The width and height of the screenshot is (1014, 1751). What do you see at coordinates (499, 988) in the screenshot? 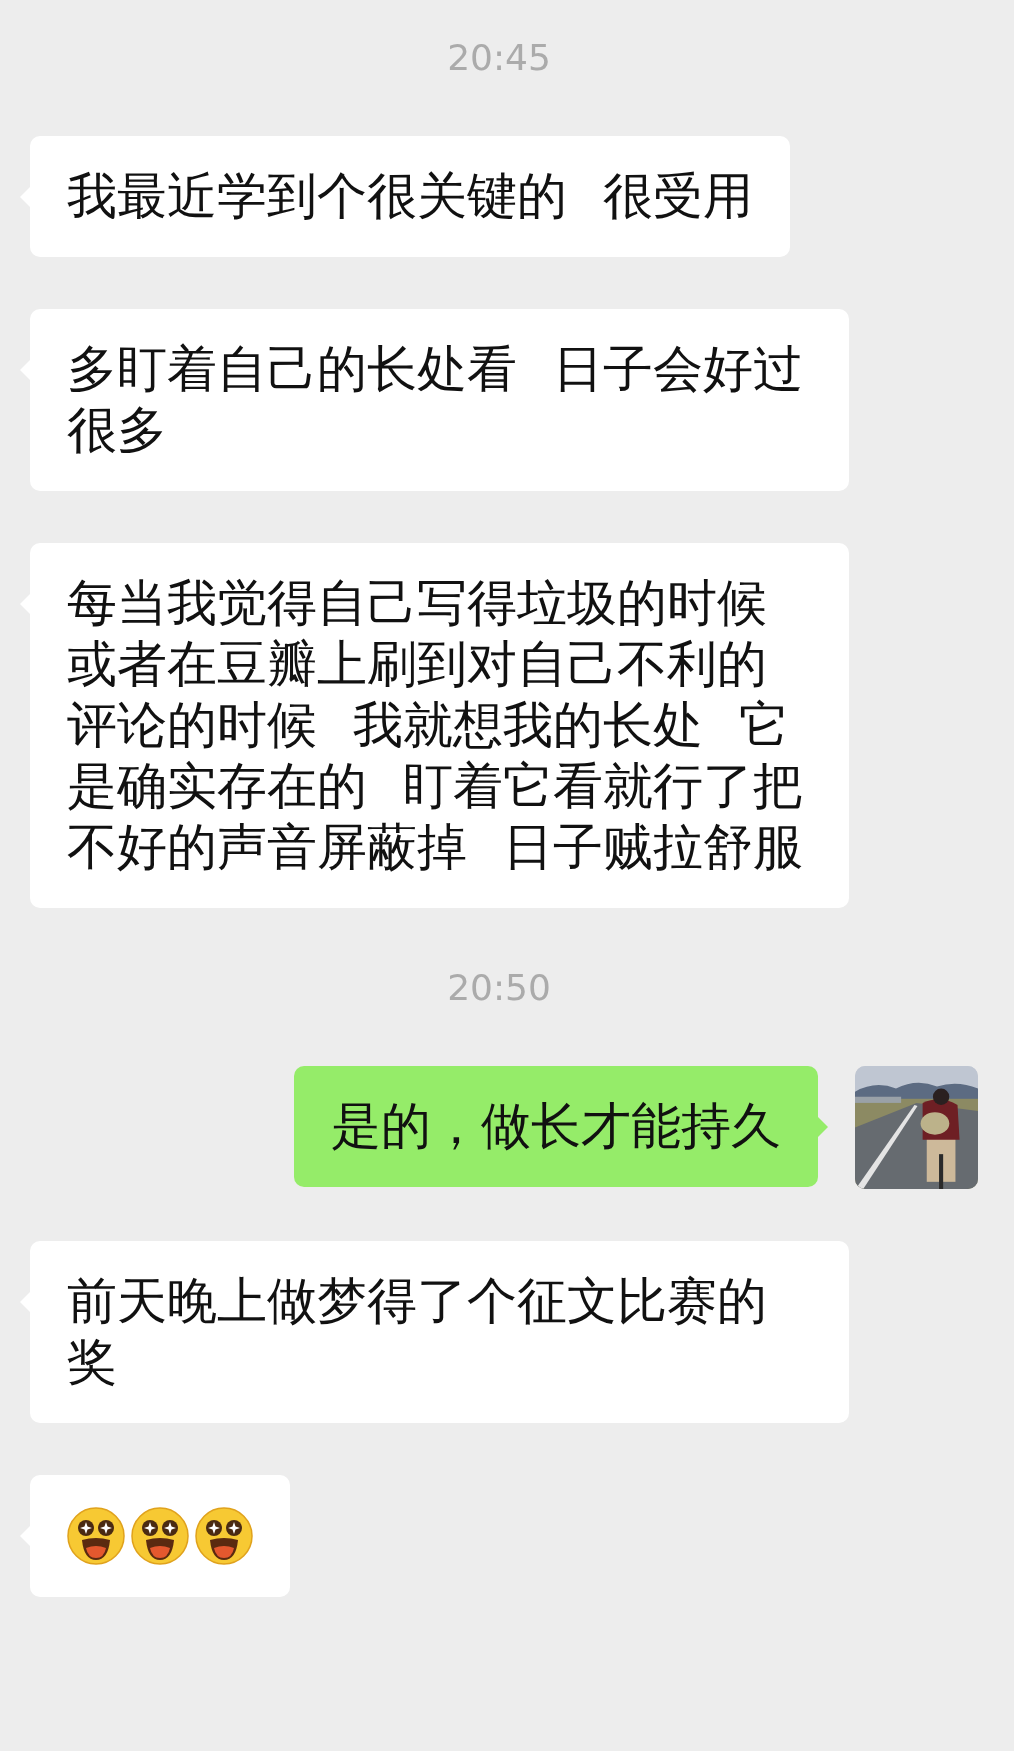
I see `timestamp: 20:50` at bounding box center [499, 988].